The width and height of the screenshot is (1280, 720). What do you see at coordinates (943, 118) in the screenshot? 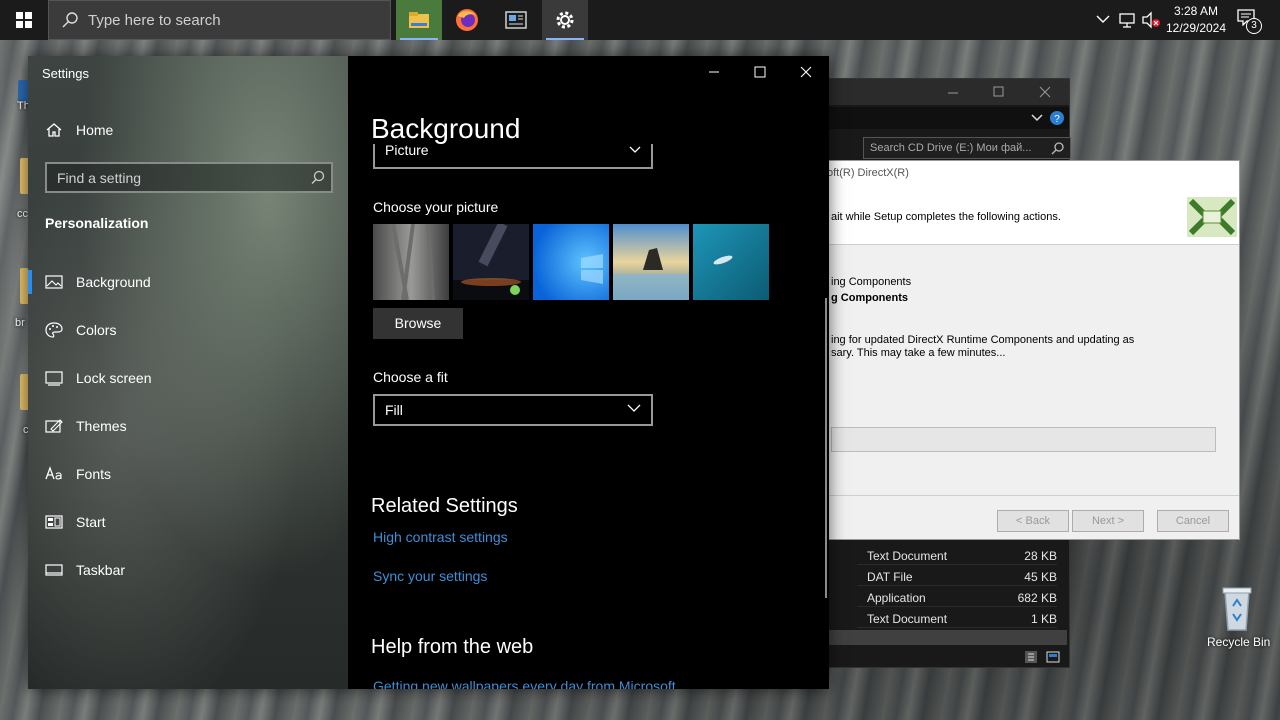
I see `explorer-address-bar: ?` at bounding box center [943, 118].